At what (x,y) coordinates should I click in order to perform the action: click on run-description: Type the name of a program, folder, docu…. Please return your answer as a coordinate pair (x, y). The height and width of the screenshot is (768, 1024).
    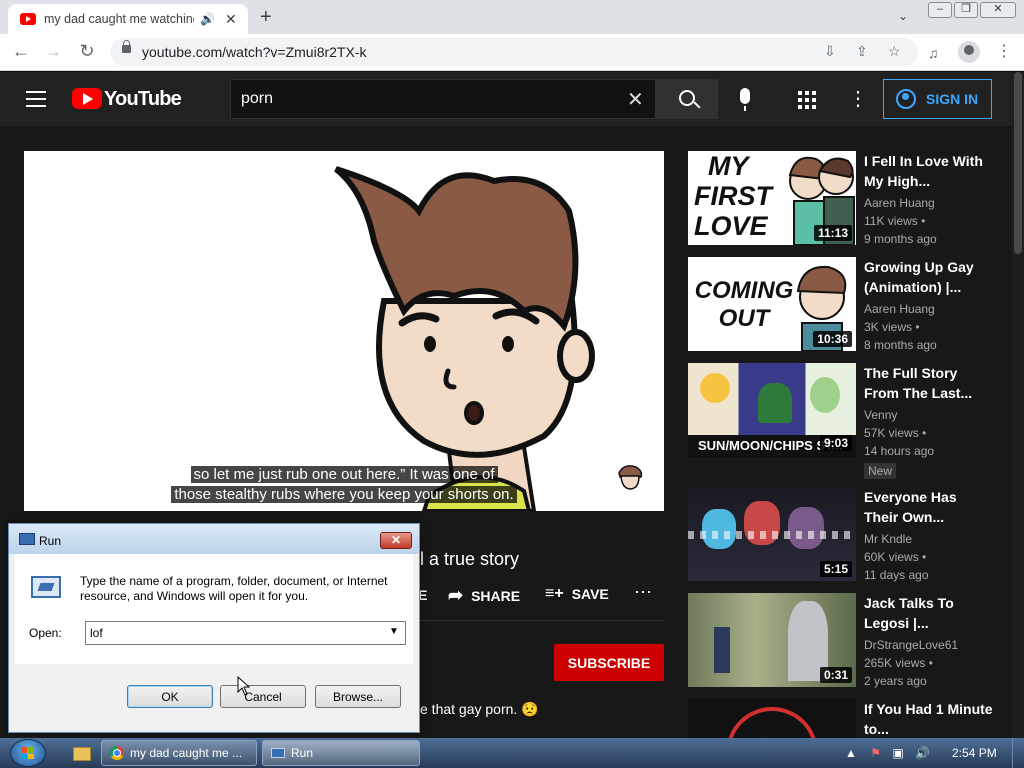
    Looking at the image, I should click on (234, 588).